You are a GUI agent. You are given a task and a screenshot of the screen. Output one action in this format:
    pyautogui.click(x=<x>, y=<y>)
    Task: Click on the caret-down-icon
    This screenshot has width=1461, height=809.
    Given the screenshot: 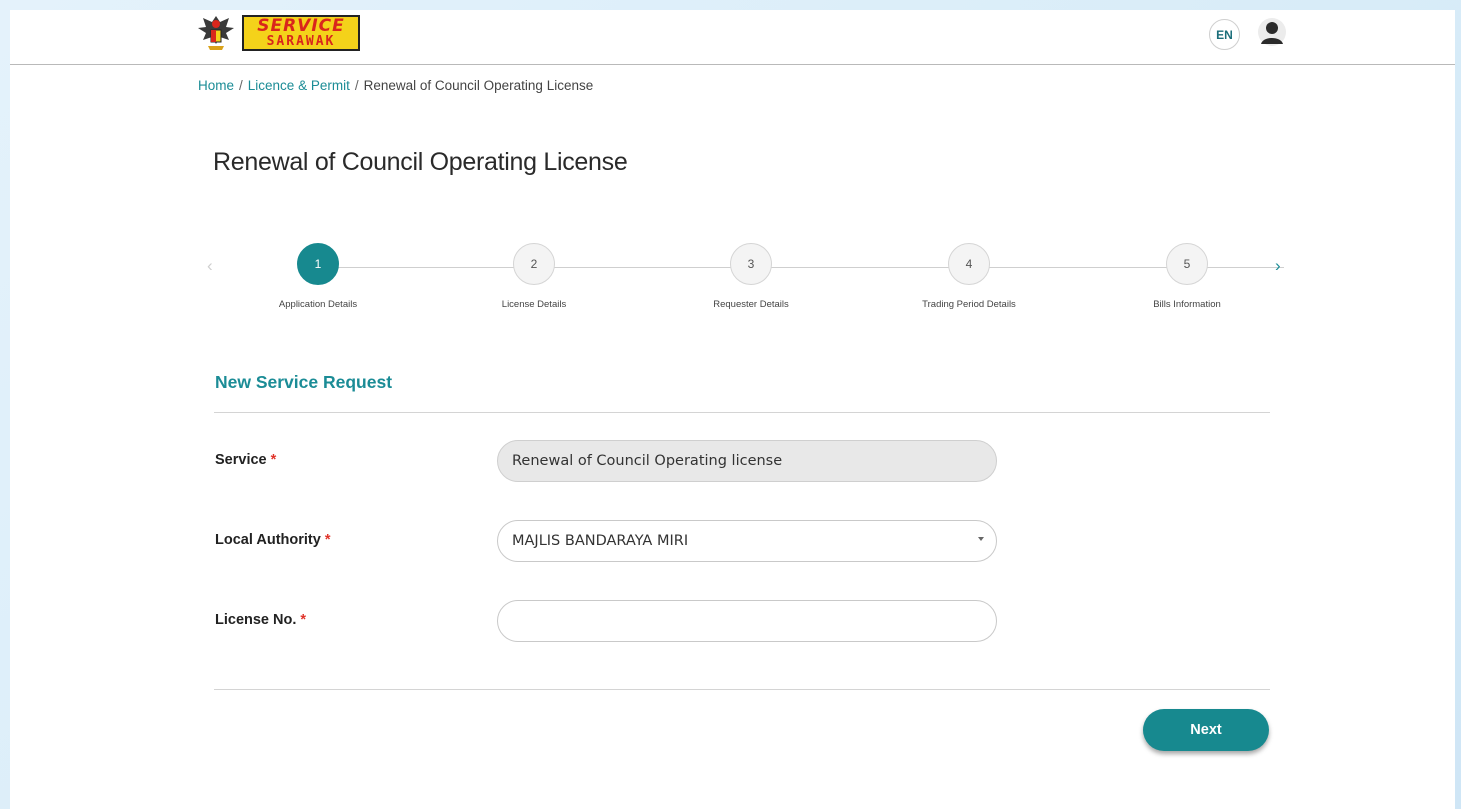 What is the action you would take?
    pyautogui.click(x=981, y=539)
    